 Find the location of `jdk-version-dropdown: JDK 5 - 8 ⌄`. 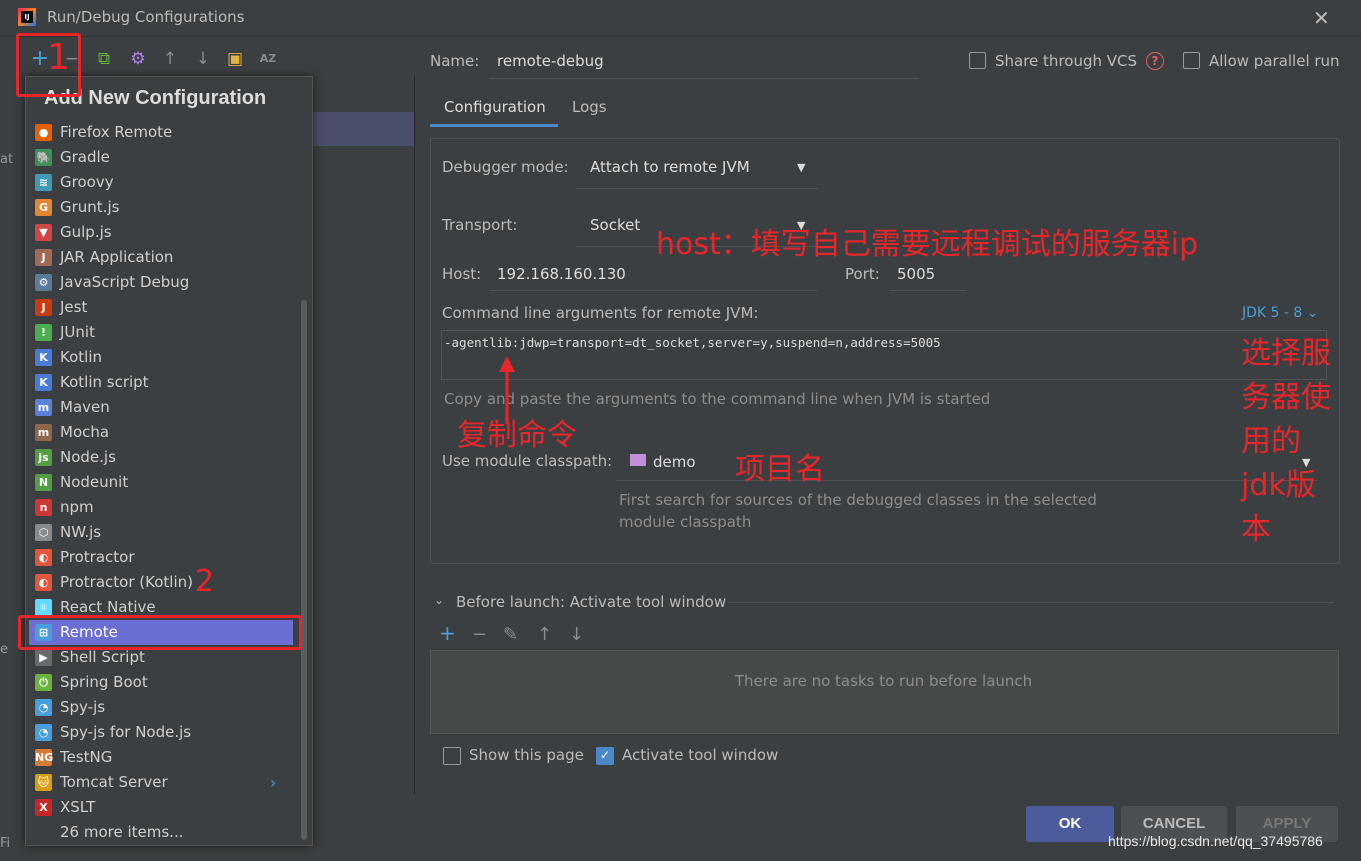

jdk-version-dropdown: JDK 5 - 8 ⌄ is located at coordinates (1280, 313).